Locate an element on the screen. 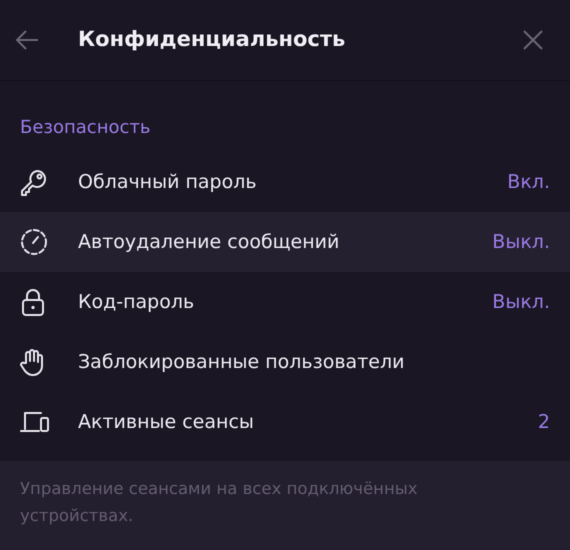 The width and height of the screenshot is (570, 550). settings-row: Облачный пароль Вкл. is located at coordinates (285, 182).